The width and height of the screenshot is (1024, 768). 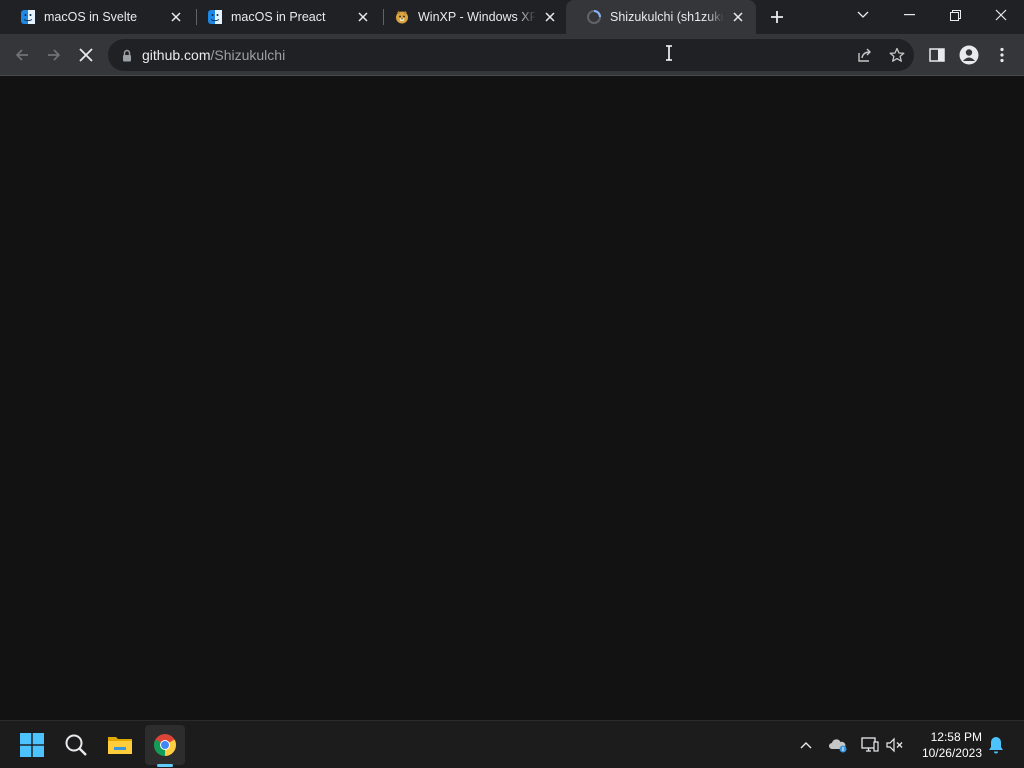 I want to click on avatar-icon, so click(x=969, y=55).